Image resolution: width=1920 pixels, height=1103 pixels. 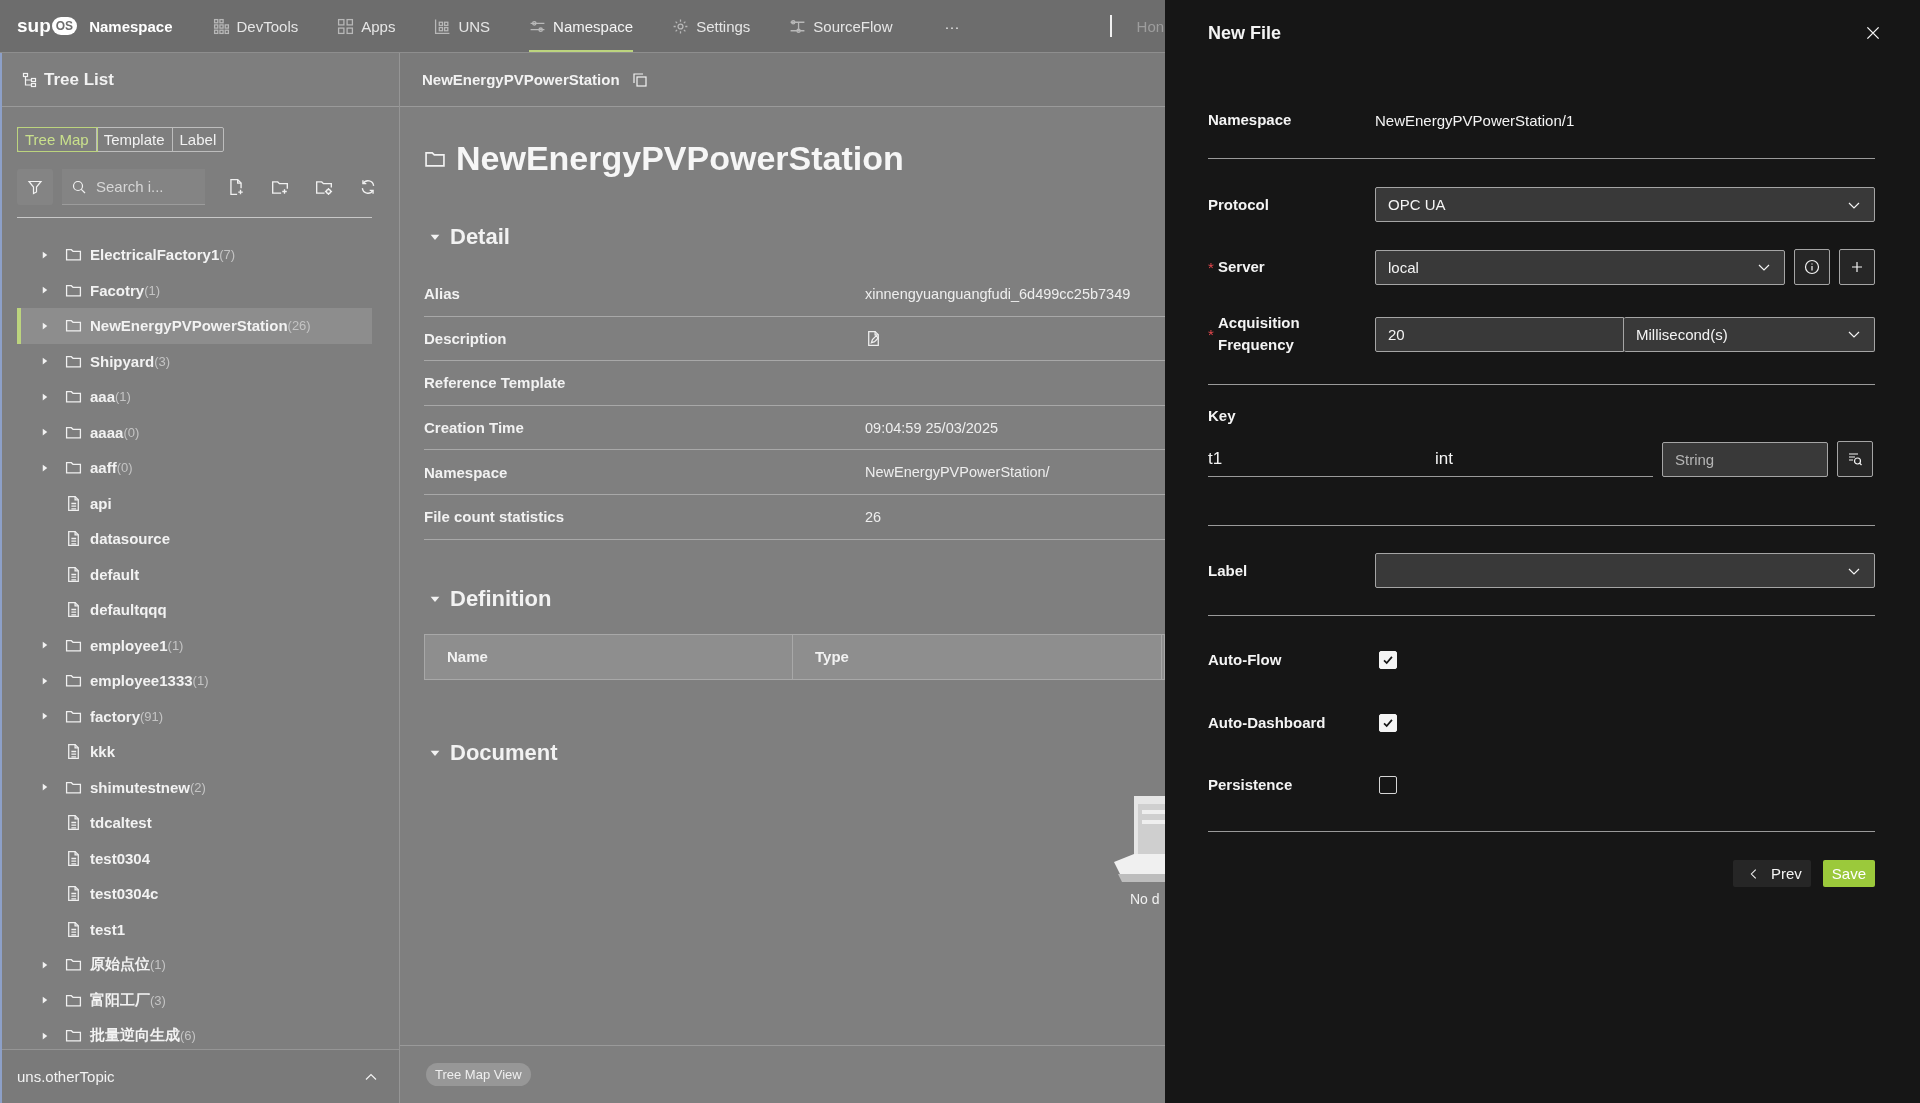 What do you see at coordinates (1222, 415) in the screenshot?
I see `field-label: Key` at bounding box center [1222, 415].